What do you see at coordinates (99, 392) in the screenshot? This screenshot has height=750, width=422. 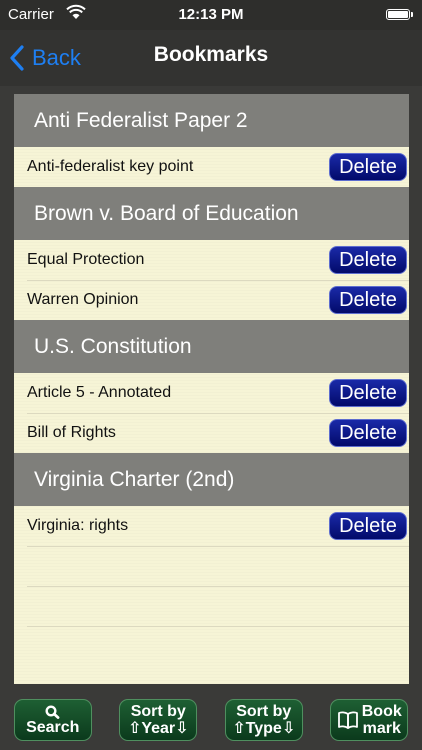 I see `bookmark-label: Article 5 - Annotated` at bounding box center [99, 392].